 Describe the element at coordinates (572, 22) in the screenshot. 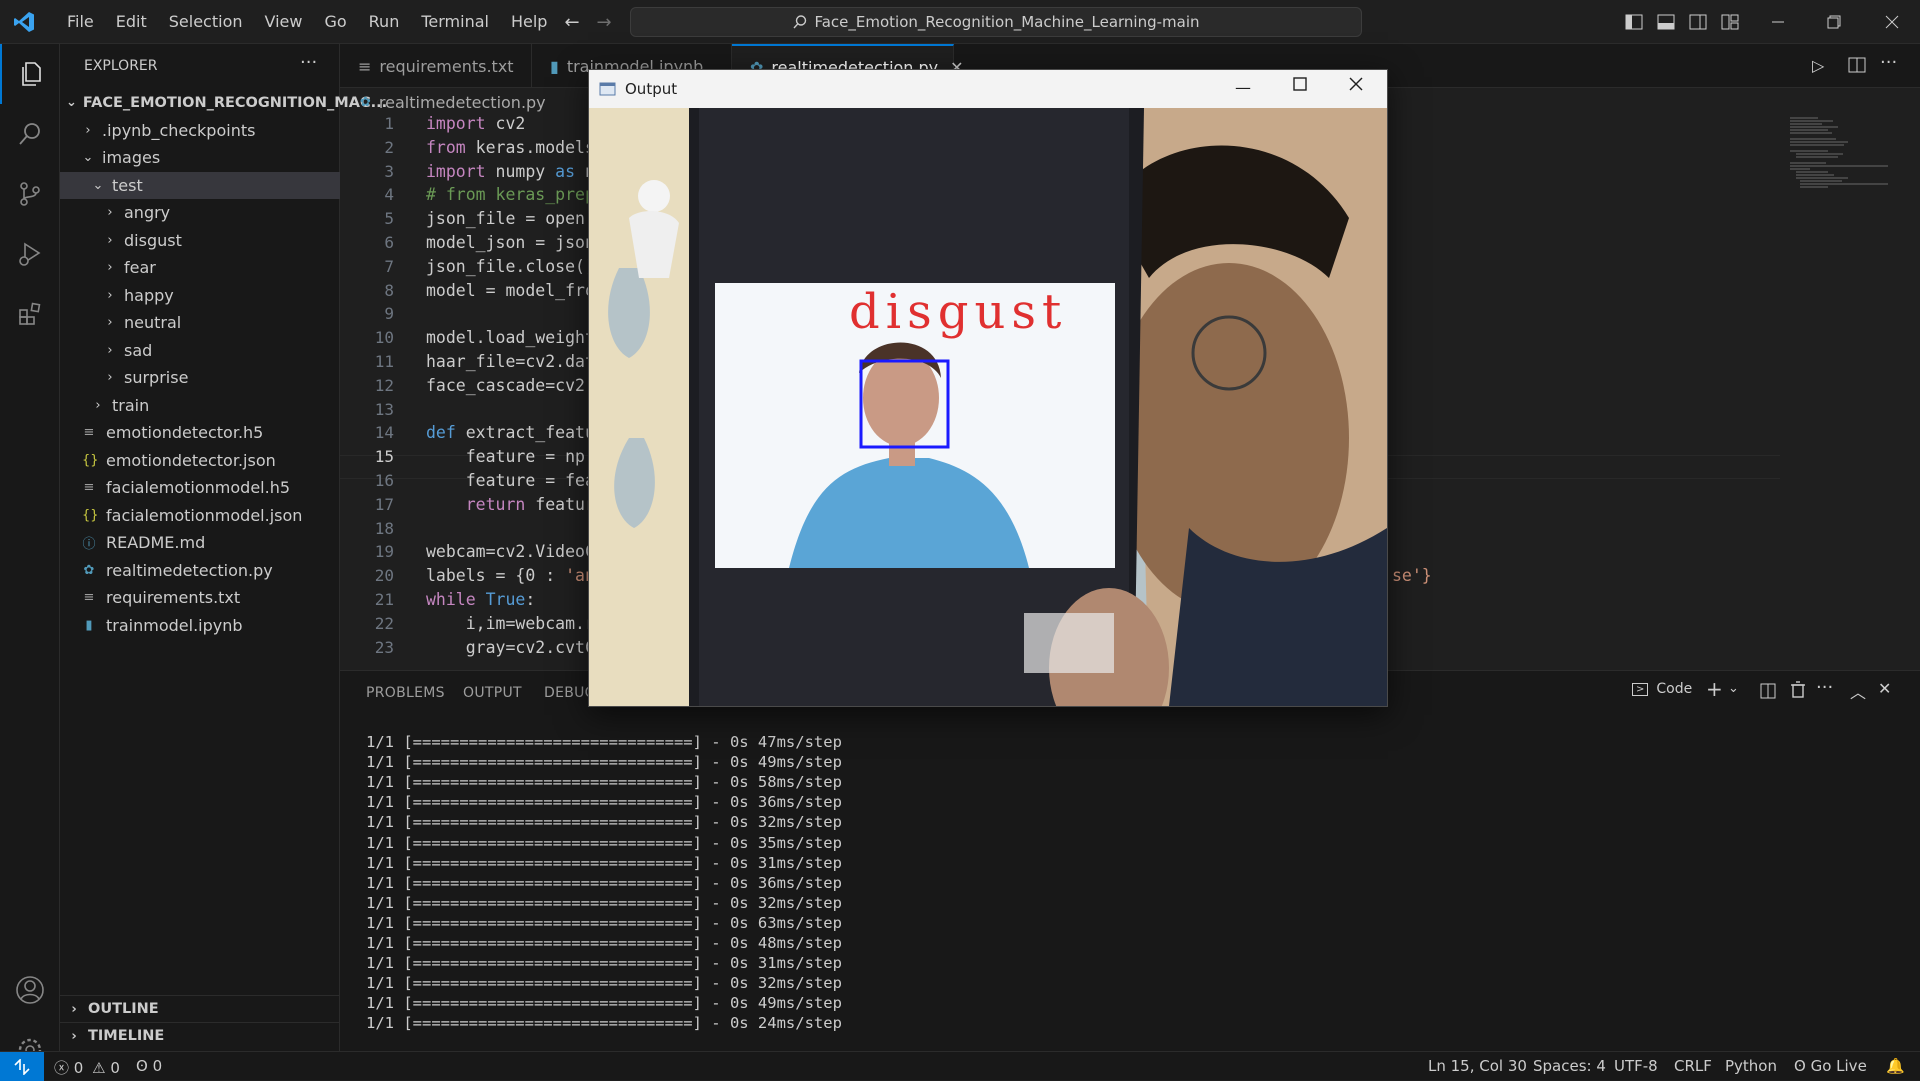

I see `back-arrow-icon: ←` at that location.